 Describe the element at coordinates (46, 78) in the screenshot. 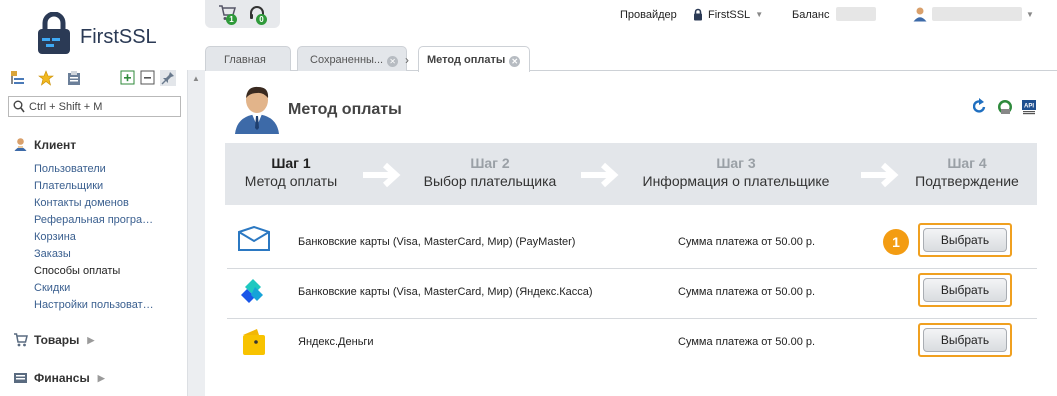

I see `favorites-star-icon` at that location.